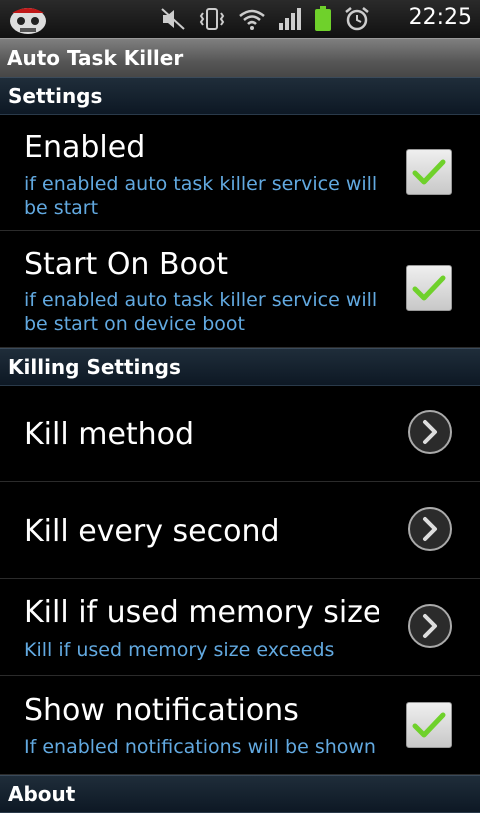  What do you see at coordinates (290, 19) in the screenshot?
I see `signal-icon` at bounding box center [290, 19].